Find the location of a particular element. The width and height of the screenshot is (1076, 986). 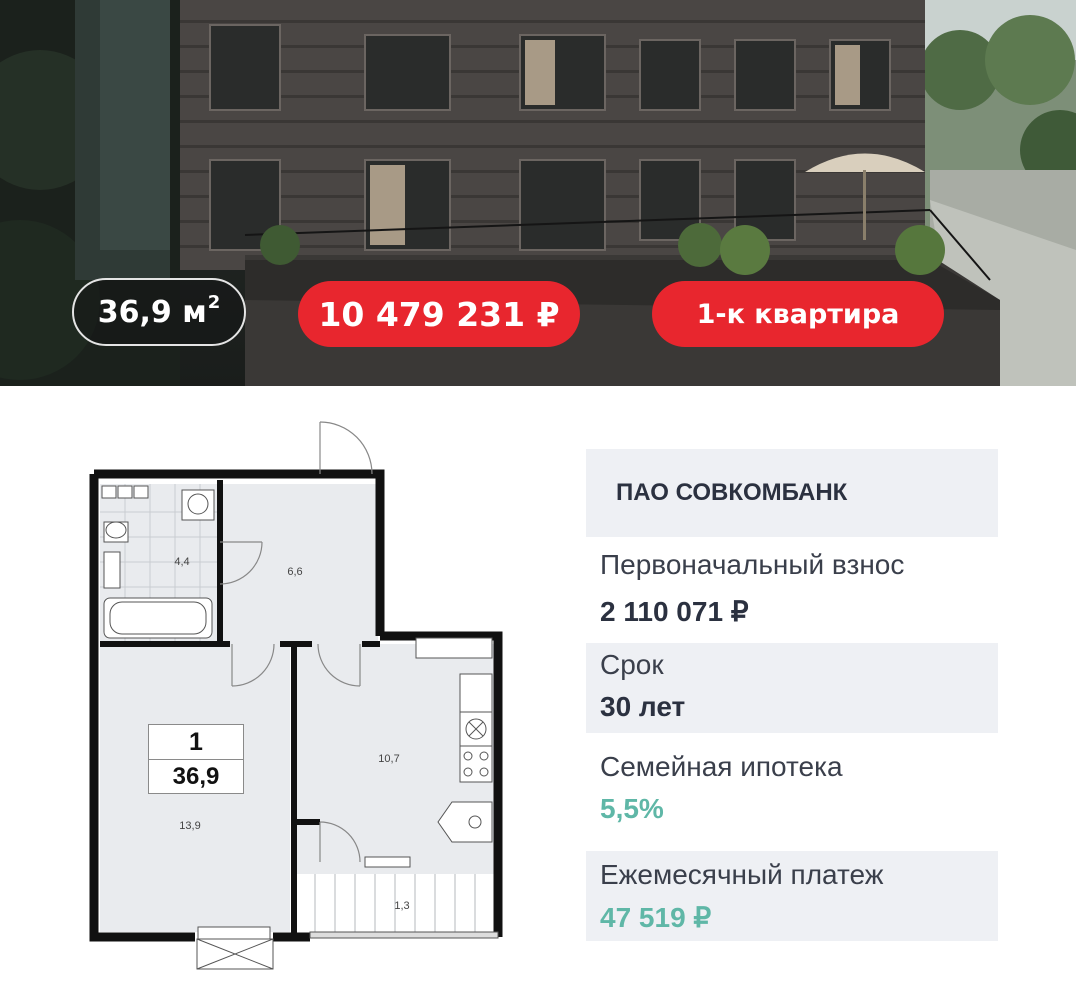

monthly-payment-row: Ежемесячный платеж 47 519 ₽ is located at coordinates (792, 896).